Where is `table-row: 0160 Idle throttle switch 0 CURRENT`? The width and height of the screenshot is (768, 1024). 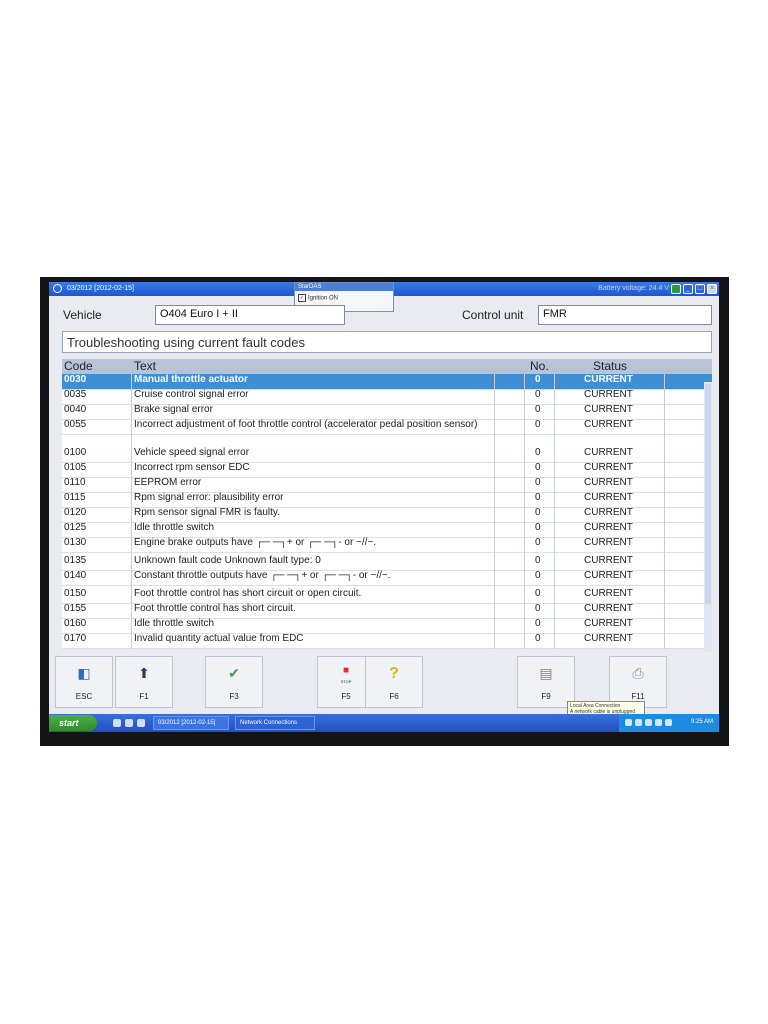
table-row: 0160 Idle throttle switch 0 CURRENT is located at coordinates (387, 626).